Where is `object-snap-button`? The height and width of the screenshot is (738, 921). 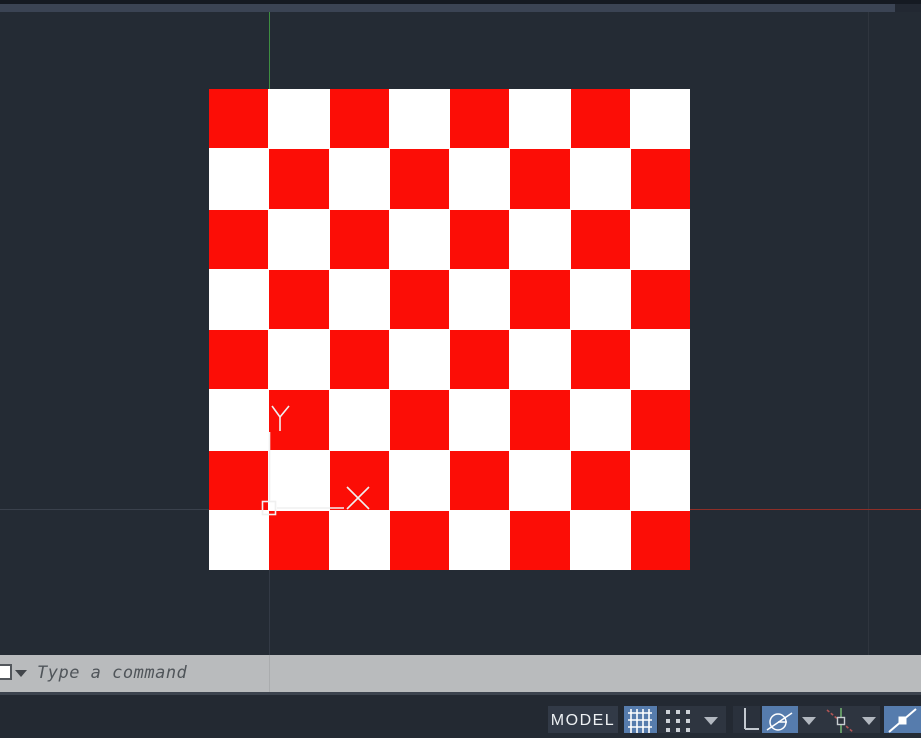
object-snap-button is located at coordinates (902, 719).